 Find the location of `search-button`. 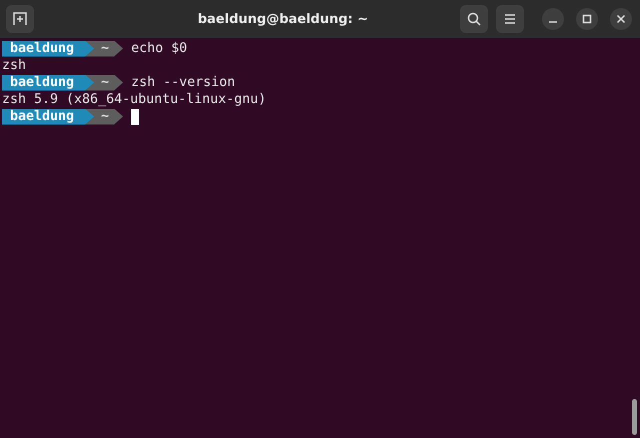

search-button is located at coordinates (474, 19).